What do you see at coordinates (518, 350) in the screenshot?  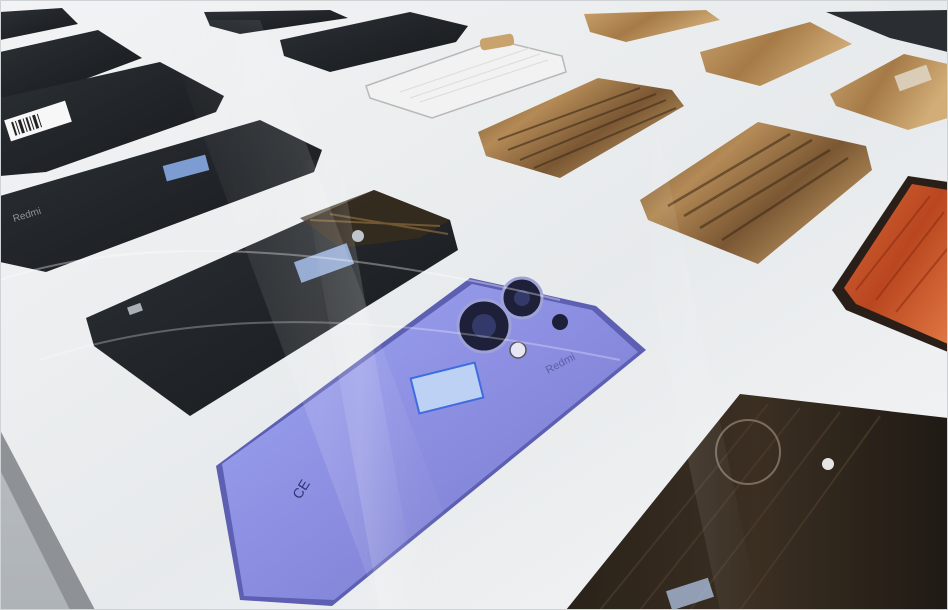 I see `flash-icon` at bounding box center [518, 350].